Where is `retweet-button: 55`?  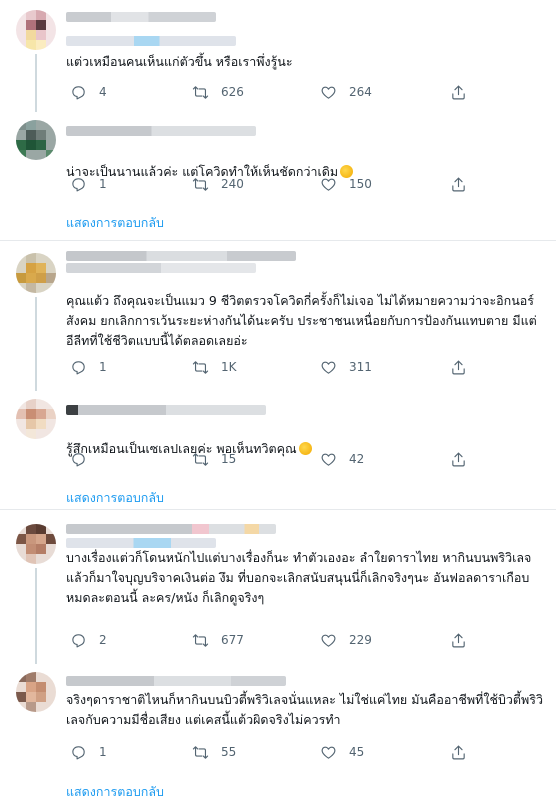 retweet-button: 55 is located at coordinates (214, 752).